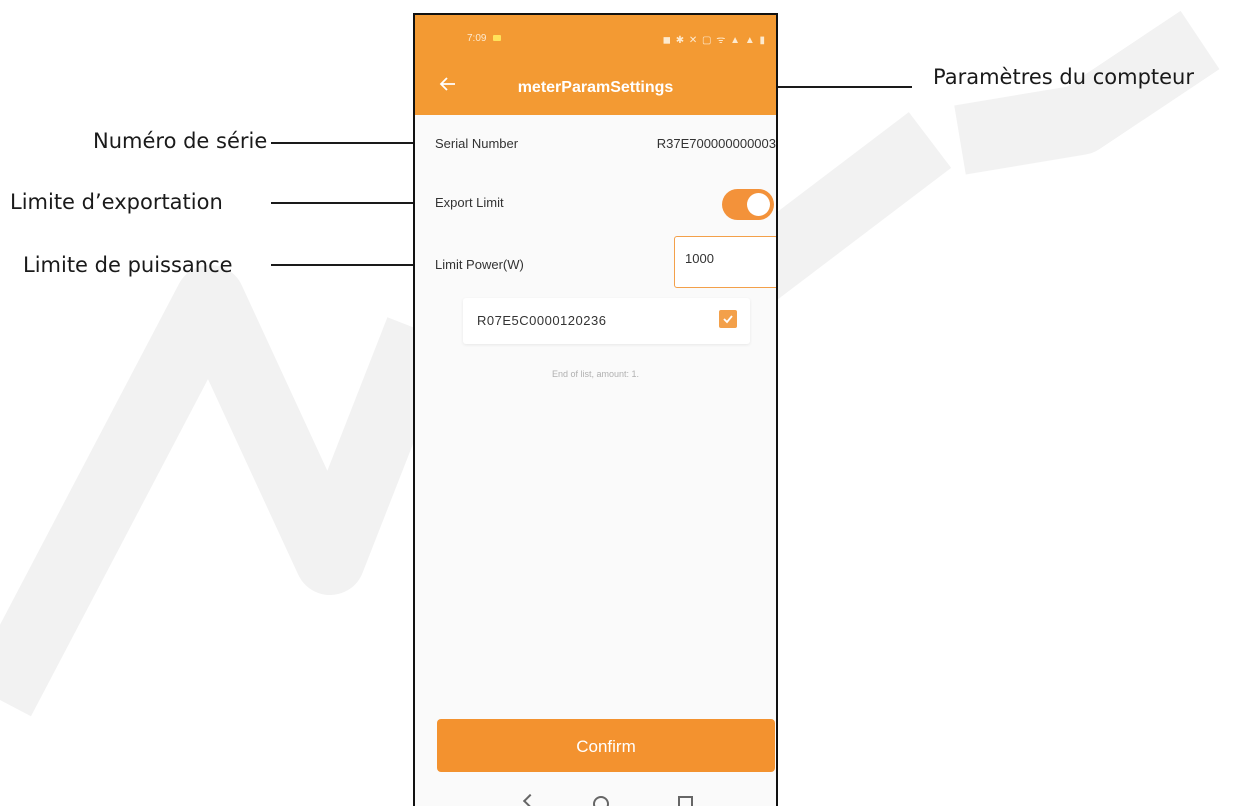 Image resolution: width=1235 pixels, height=806 pixels. What do you see at coordinates (344, 265) in the screenshot?
I see `annotation-line-limit-power` at bounding box center [344, 265].